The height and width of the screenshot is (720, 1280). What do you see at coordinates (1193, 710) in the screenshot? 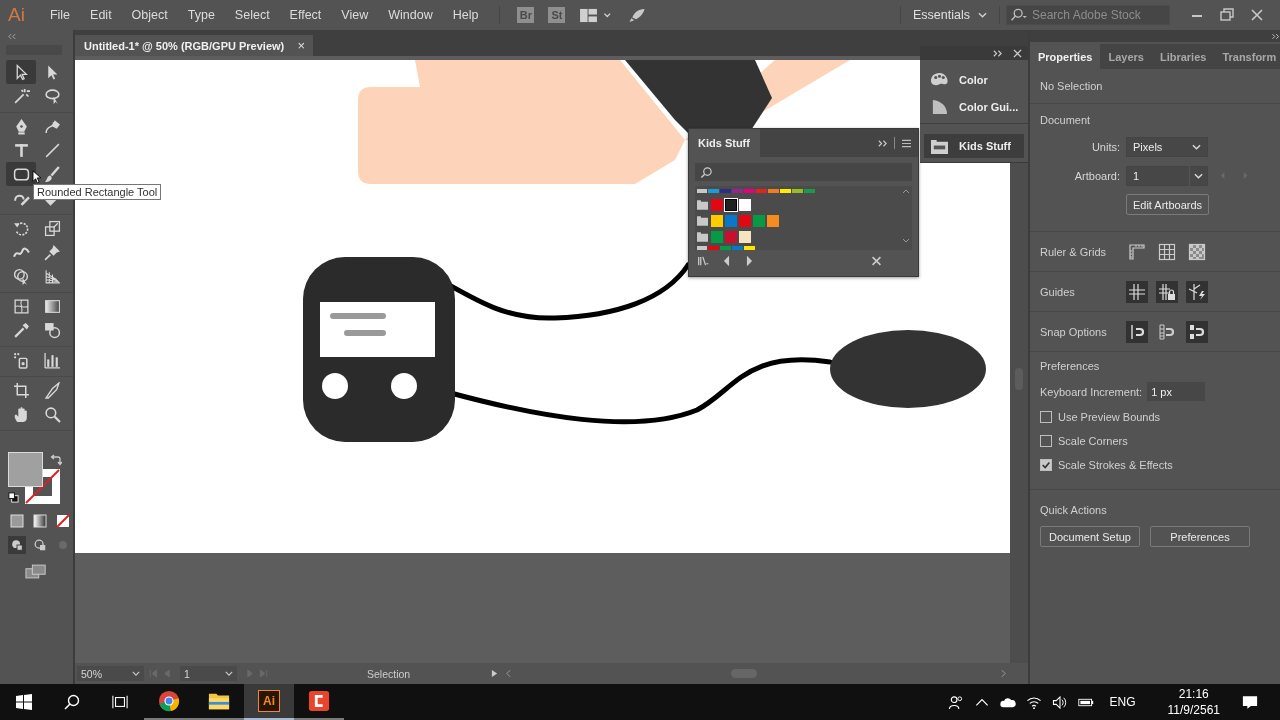
I see `clock-date: 11/9/2561` at bounding box center [1193, 710].